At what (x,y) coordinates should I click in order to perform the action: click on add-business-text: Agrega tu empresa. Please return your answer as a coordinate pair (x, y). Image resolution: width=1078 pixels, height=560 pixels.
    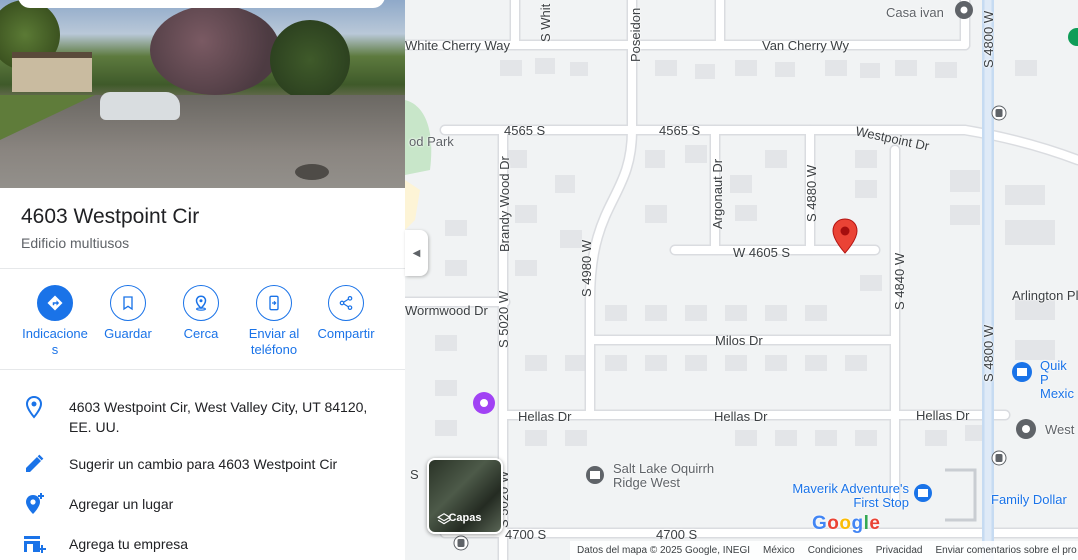
    Looking at the image, I should click on (129, 544).